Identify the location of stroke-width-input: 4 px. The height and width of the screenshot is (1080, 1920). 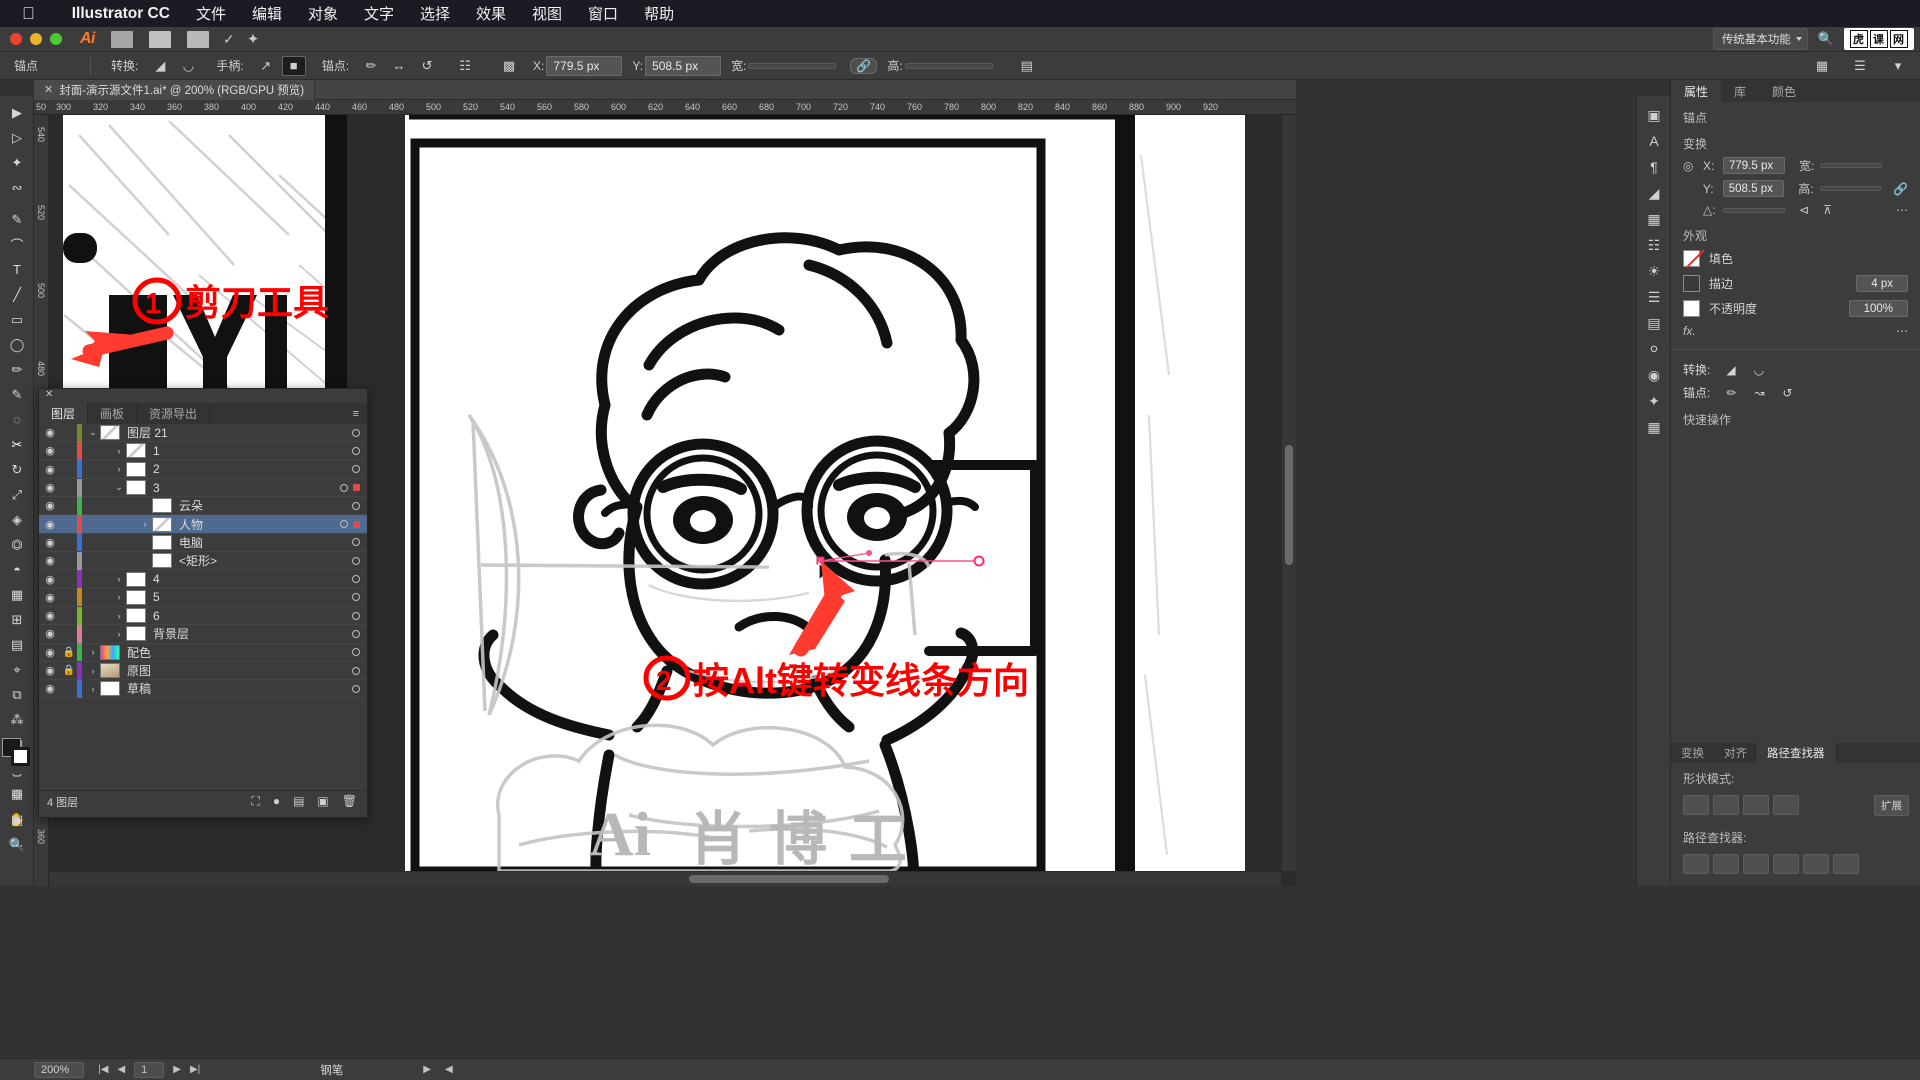
(1882, 283).